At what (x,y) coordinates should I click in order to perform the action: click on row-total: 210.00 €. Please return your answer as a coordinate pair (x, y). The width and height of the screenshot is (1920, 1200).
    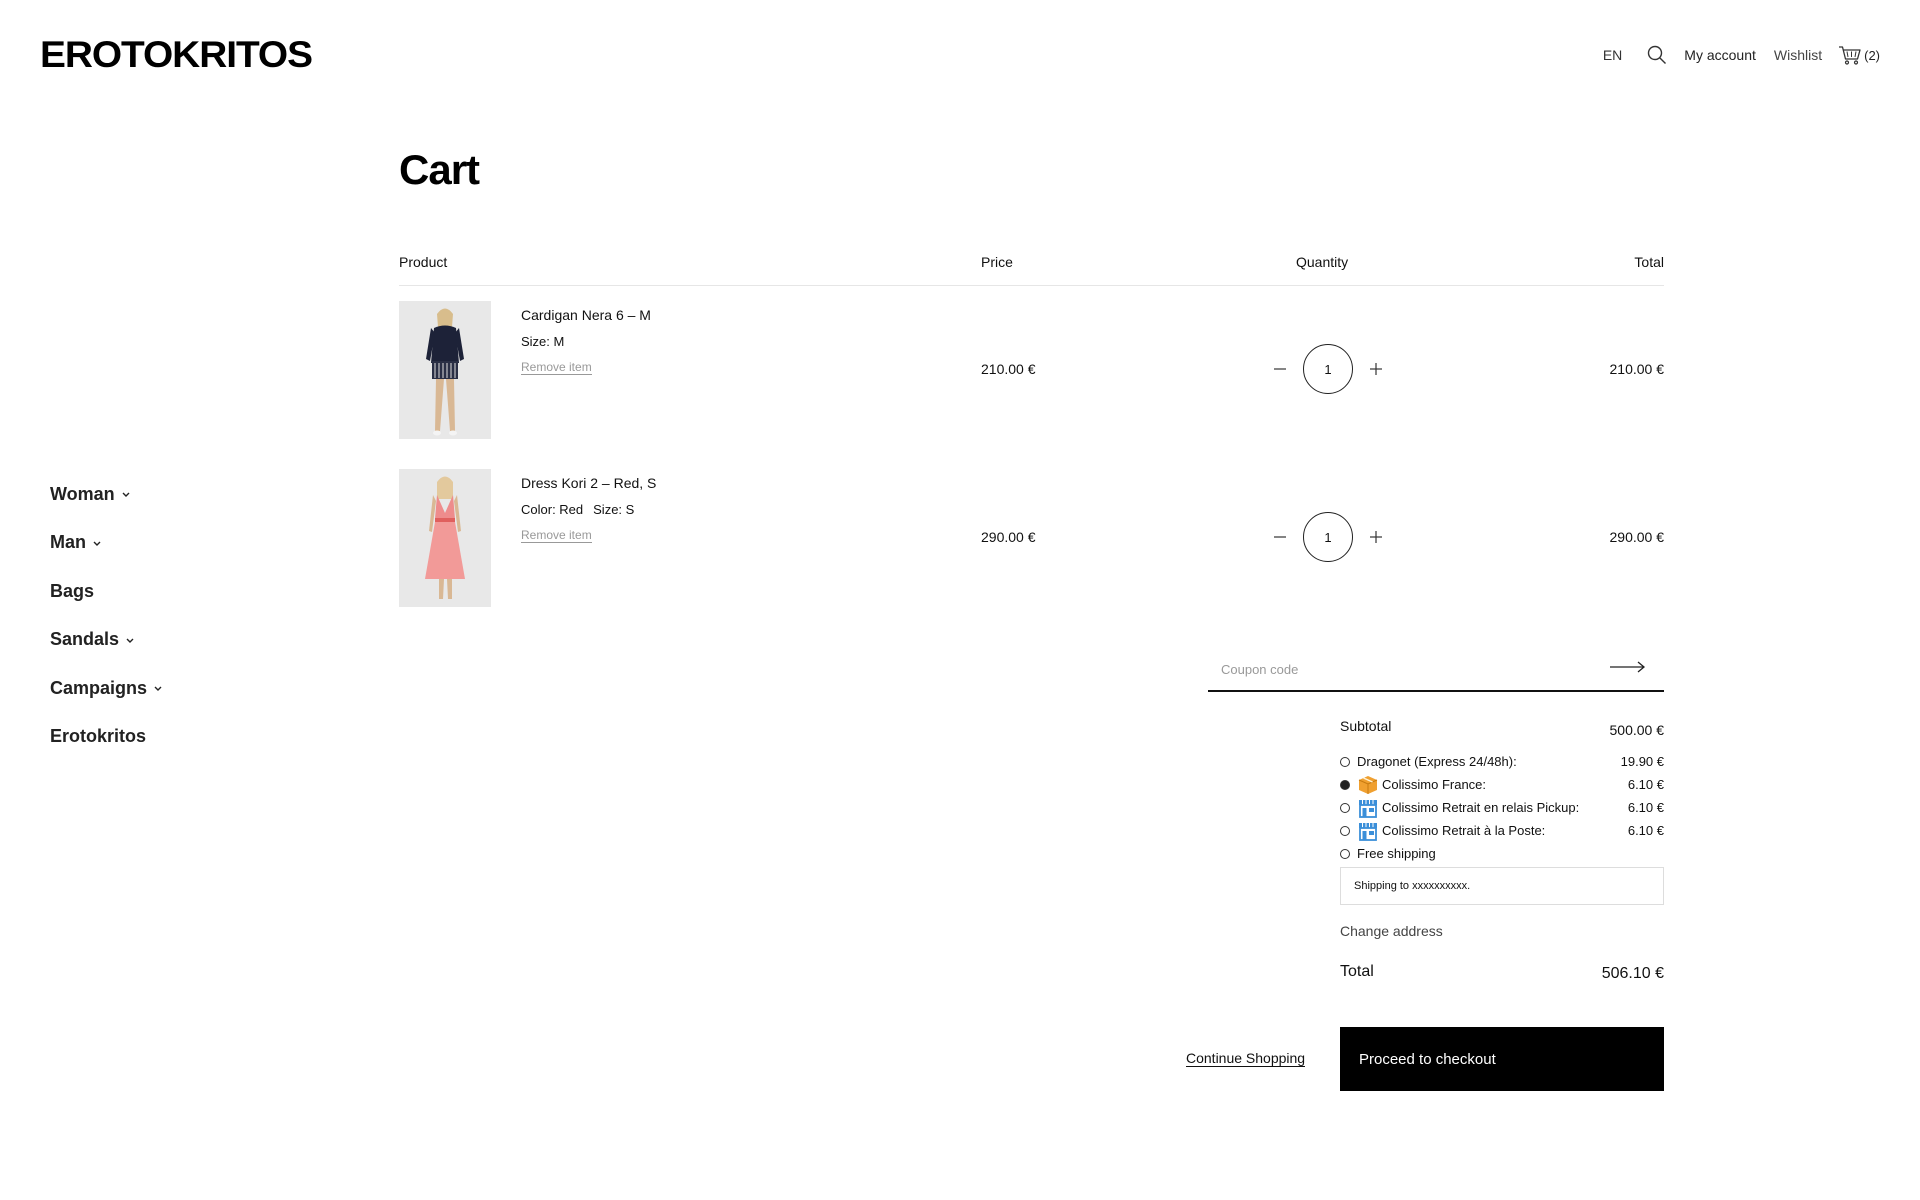
    Looking at the image, I should click on (1637, 369).